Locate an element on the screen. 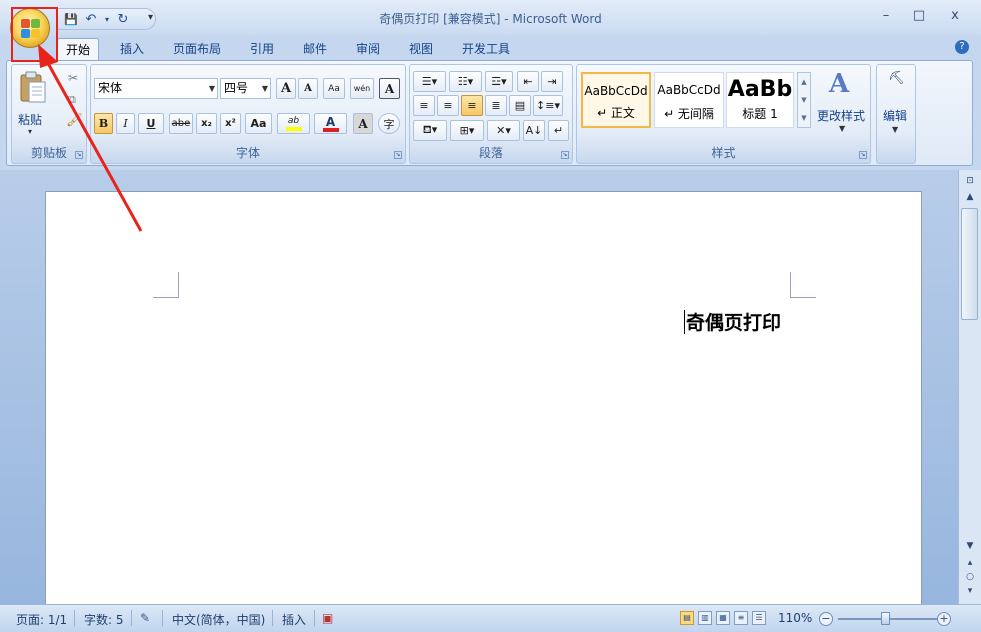  web-layout-icon: ▦ is located at coordinates (723, 618).